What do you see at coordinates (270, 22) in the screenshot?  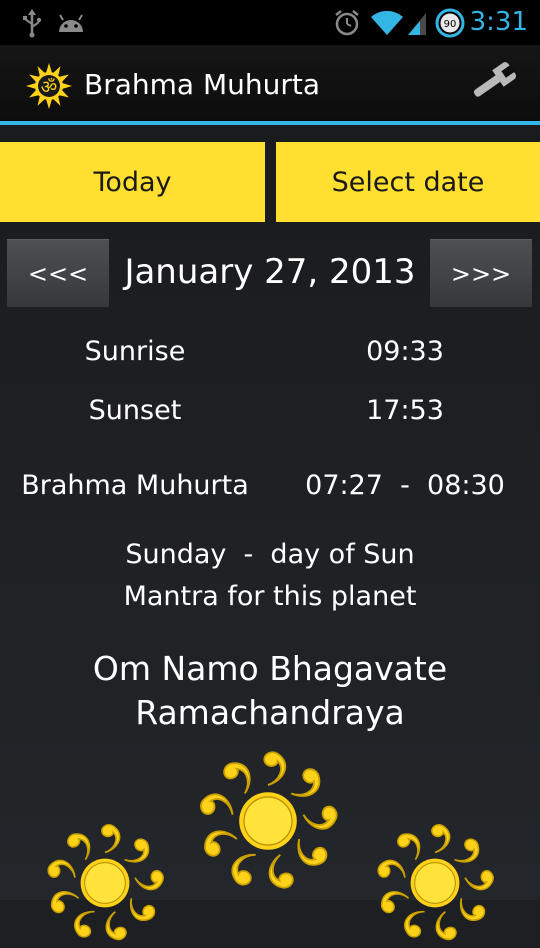 I see `status-bar: 90 3:31` at bounding box center [270, 22].